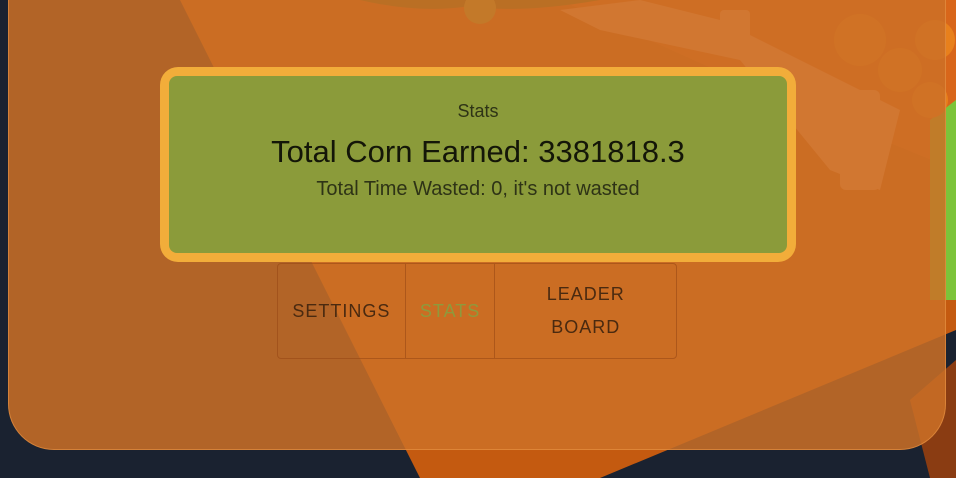  I want to click on total-time-wasted: Total Time Wasted: 0, it's not wasted, so click(478, 189).